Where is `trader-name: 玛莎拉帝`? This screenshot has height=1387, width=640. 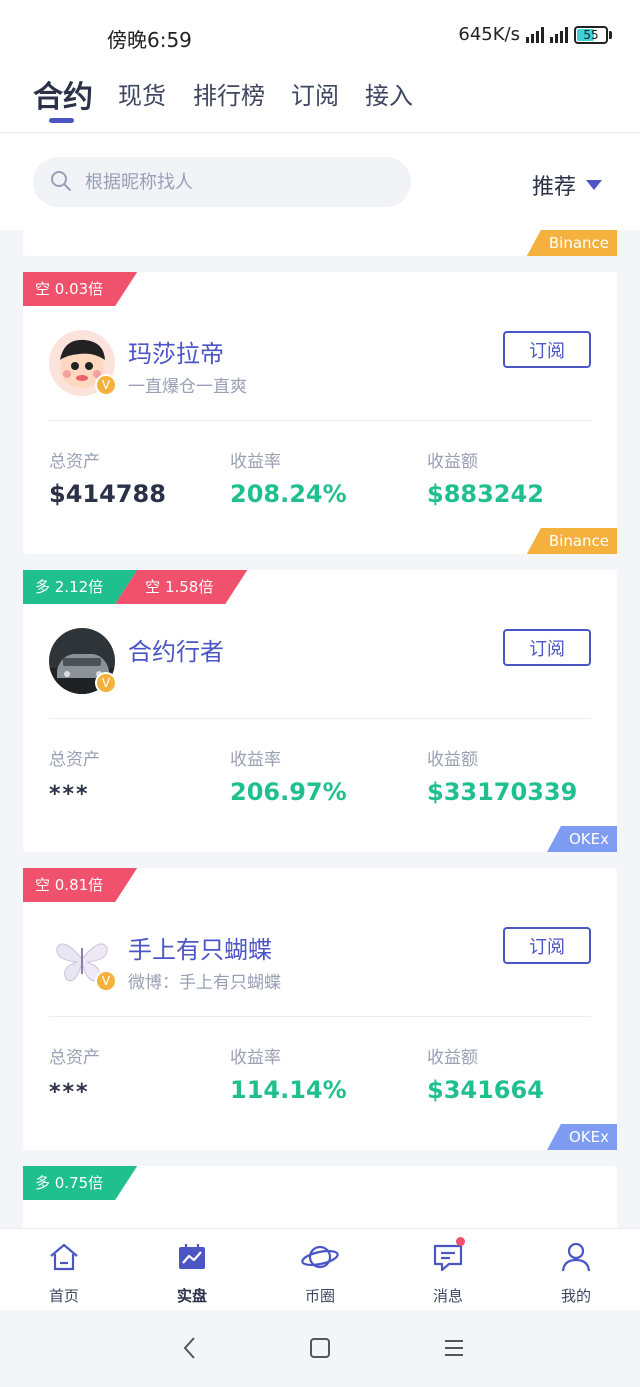
trader-name: 玛莎拉帝 is located at coordinates (176, 351).